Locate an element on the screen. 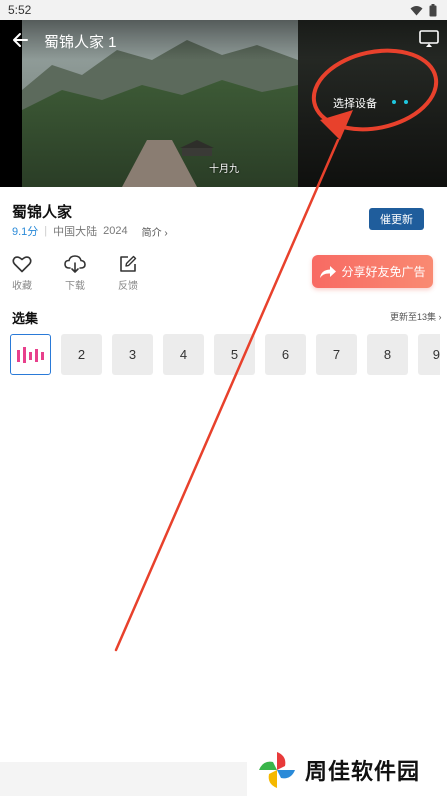 This screenshot has width=447, height=796. player-title: 蜀锦人家 1 is located at coordinates (80, 42).